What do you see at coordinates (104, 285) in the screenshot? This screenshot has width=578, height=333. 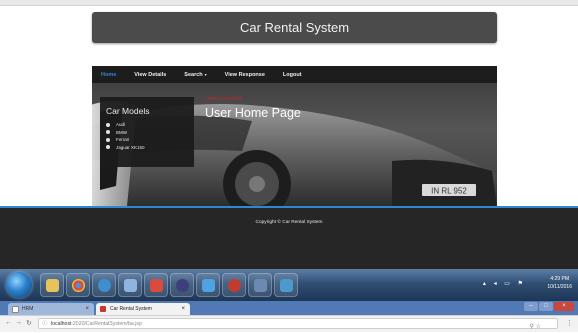 I see `app-taskbar-icon` at bounding box center [104, 285].